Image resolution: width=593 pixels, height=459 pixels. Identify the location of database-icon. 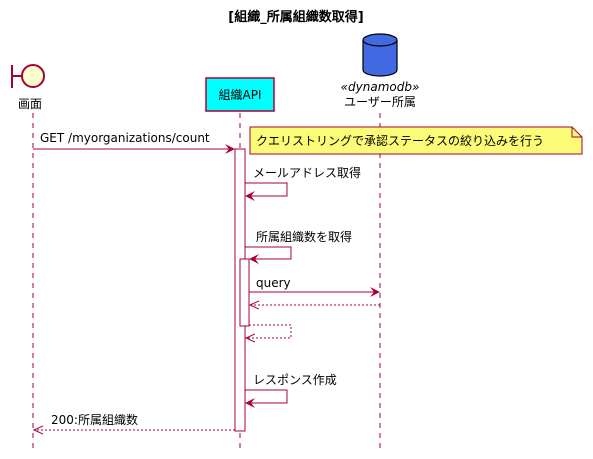
(380, 55).